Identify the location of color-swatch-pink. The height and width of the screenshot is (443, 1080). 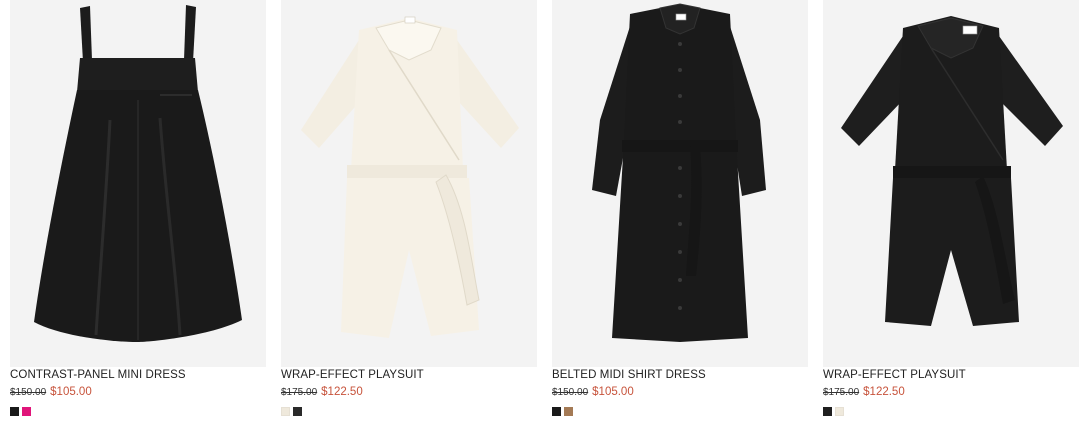
(26, 411).